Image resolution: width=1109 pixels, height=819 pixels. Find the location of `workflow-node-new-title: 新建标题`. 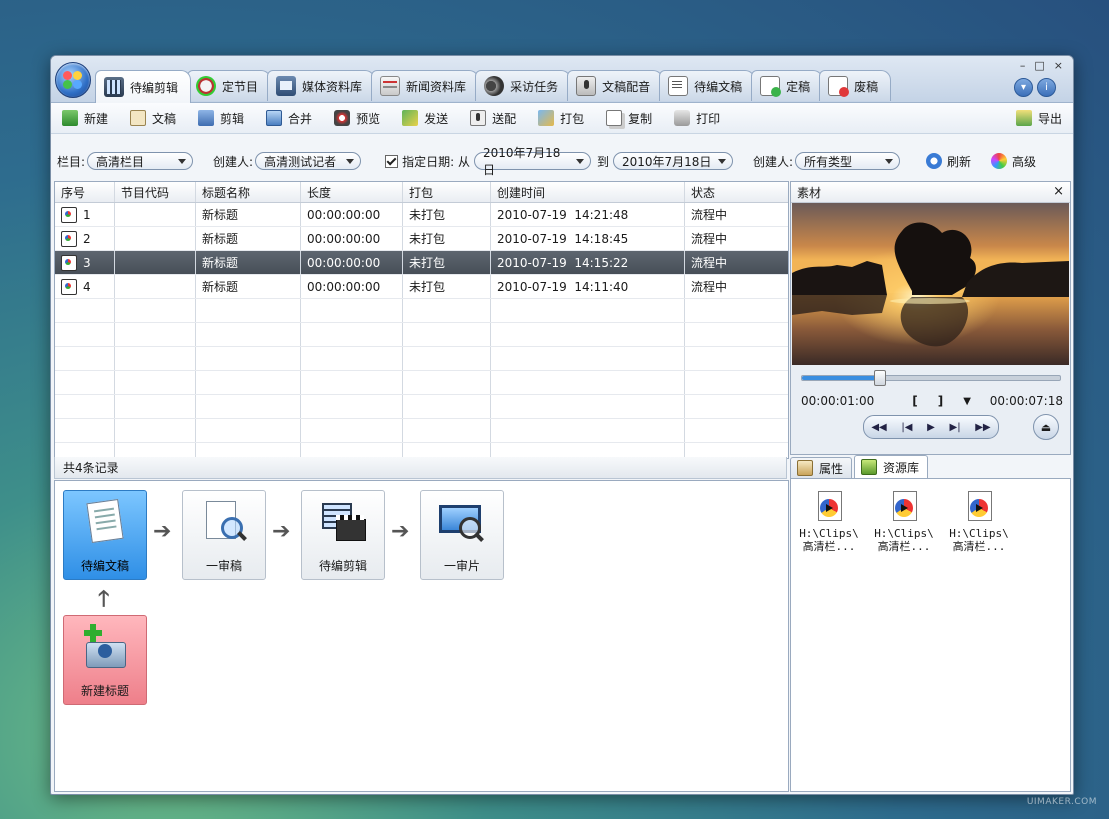

workflow-node-new-title: 新建标题 is located at coordinates (105, 660).